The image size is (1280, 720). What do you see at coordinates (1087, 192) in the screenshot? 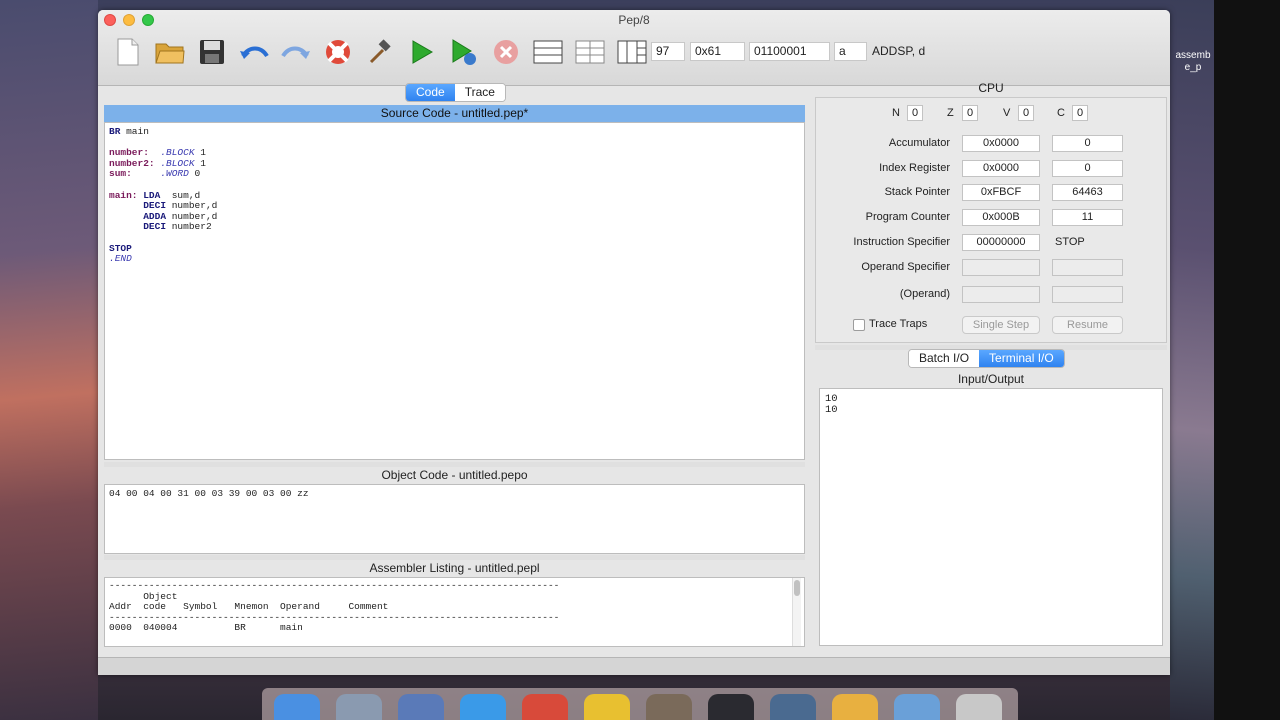
I see `stack-pointer-dec: 64463` at bounding box center [1087, 192].